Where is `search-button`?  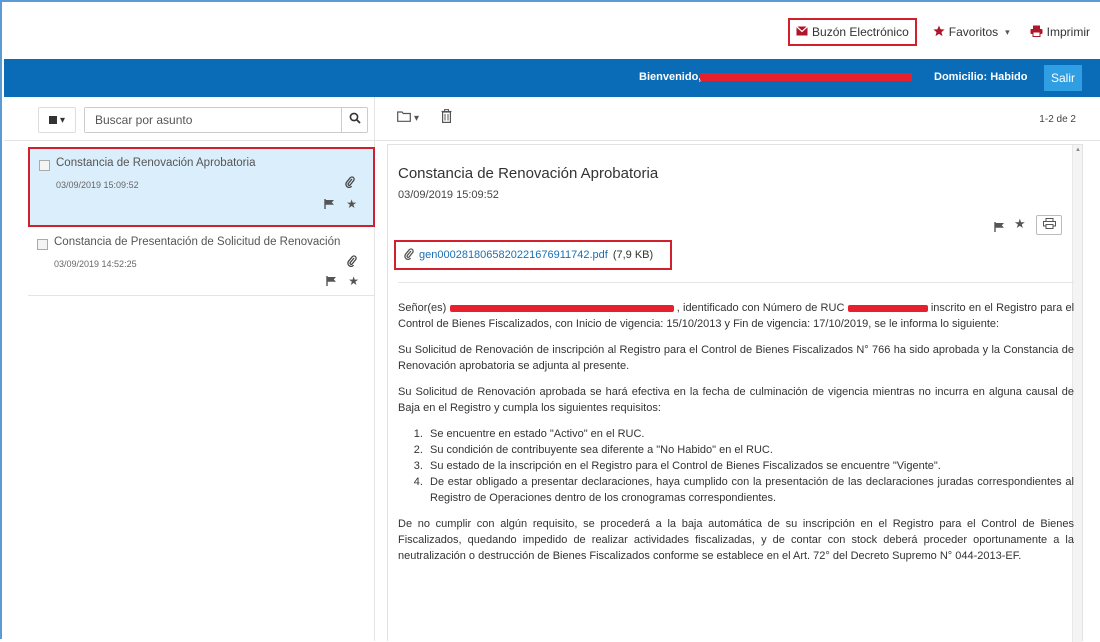
search-button is located at coordinates (354, 120).